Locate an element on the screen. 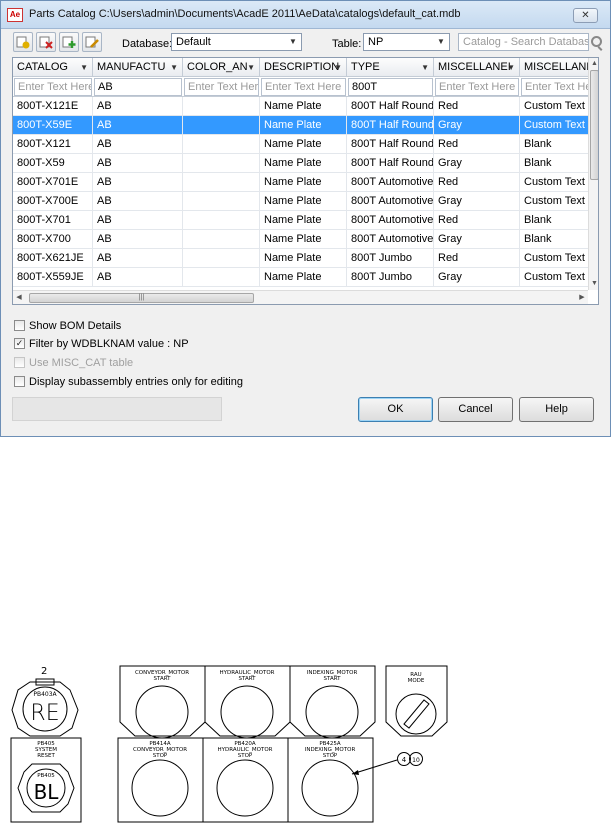 This screenshot has height=824, width=611. column-header: MANUFACTU ▼ is located at coordinates (138, 67).